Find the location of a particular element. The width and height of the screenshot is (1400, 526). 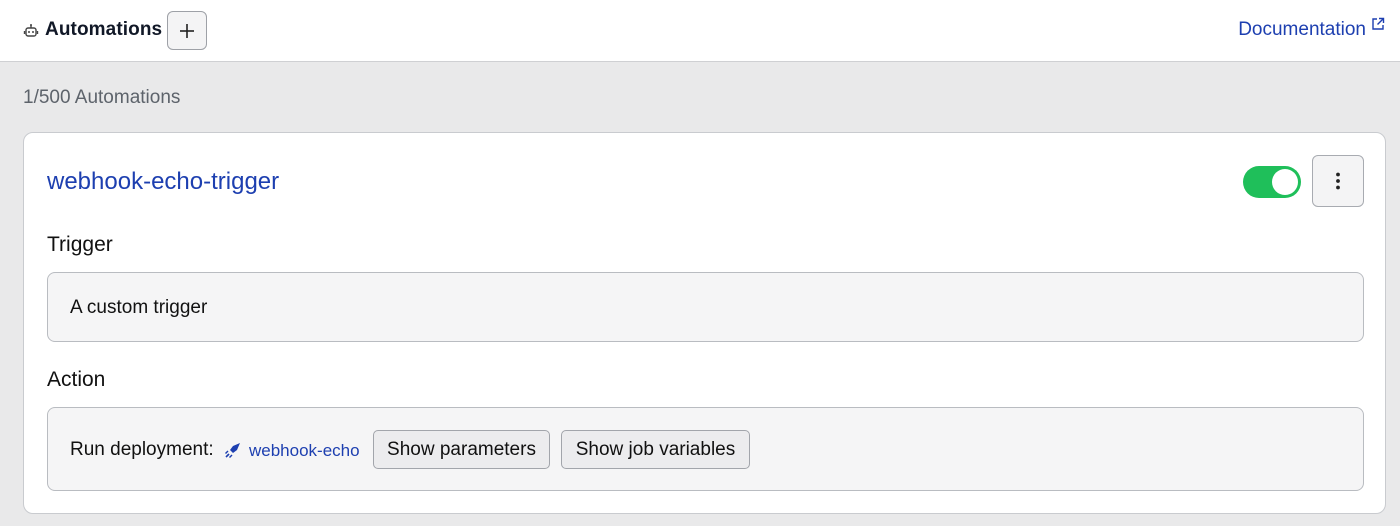

documentation-link: Documentation is located at coordinates (1302, 30).